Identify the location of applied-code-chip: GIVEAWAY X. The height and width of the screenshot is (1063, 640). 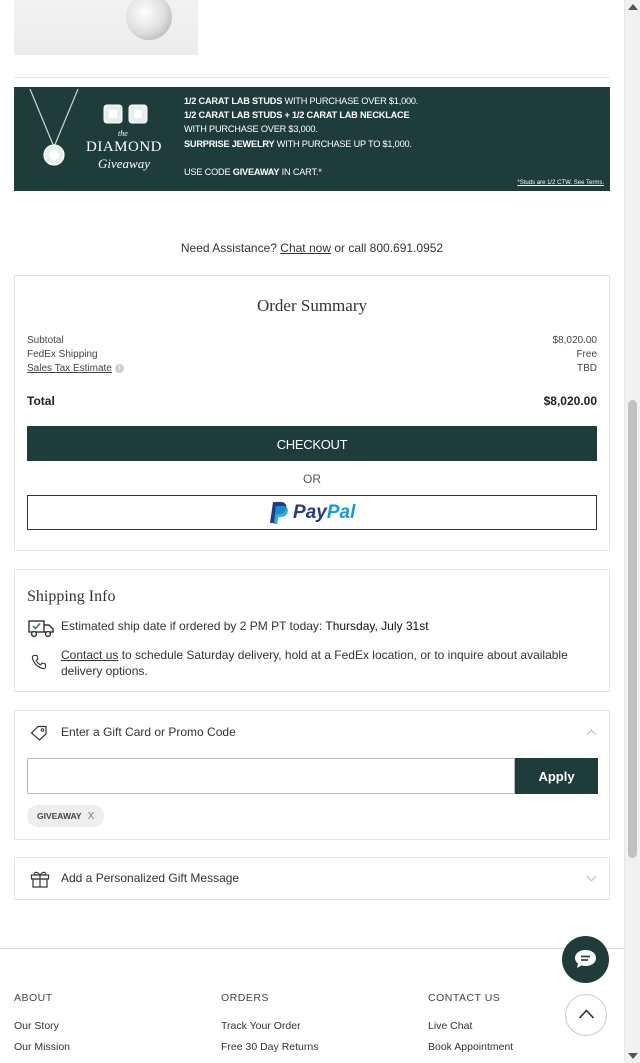
(66, 816).